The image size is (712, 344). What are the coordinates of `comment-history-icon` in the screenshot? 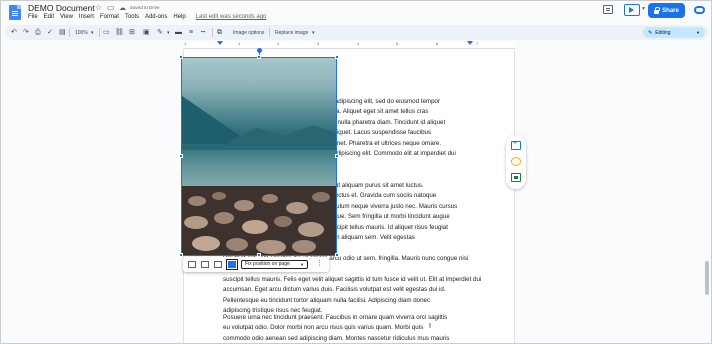 It's located at (608, 9).